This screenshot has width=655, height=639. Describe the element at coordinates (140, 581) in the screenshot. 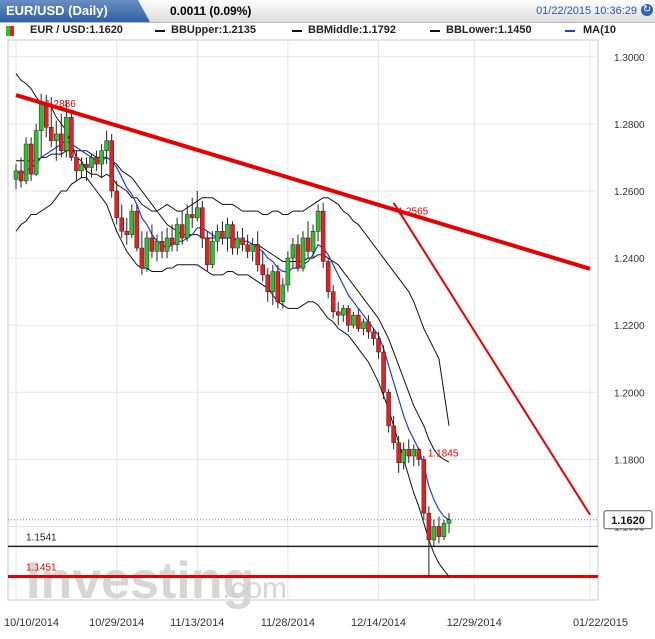

I see `watermark-brand: Investing` at that location.